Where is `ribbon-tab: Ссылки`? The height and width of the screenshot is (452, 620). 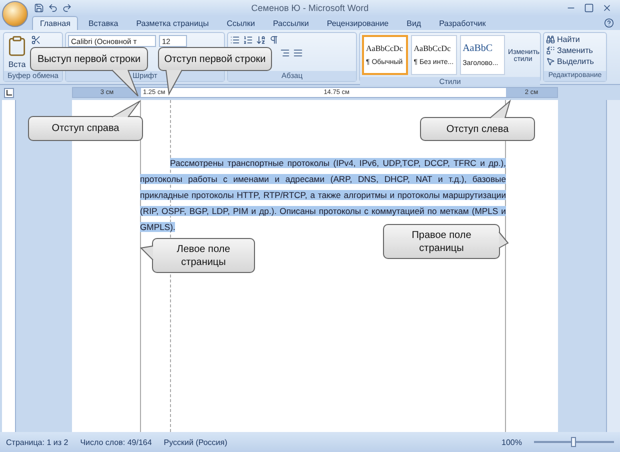
ribbon-tab: Ссылки is located at coordinates (240, 23).